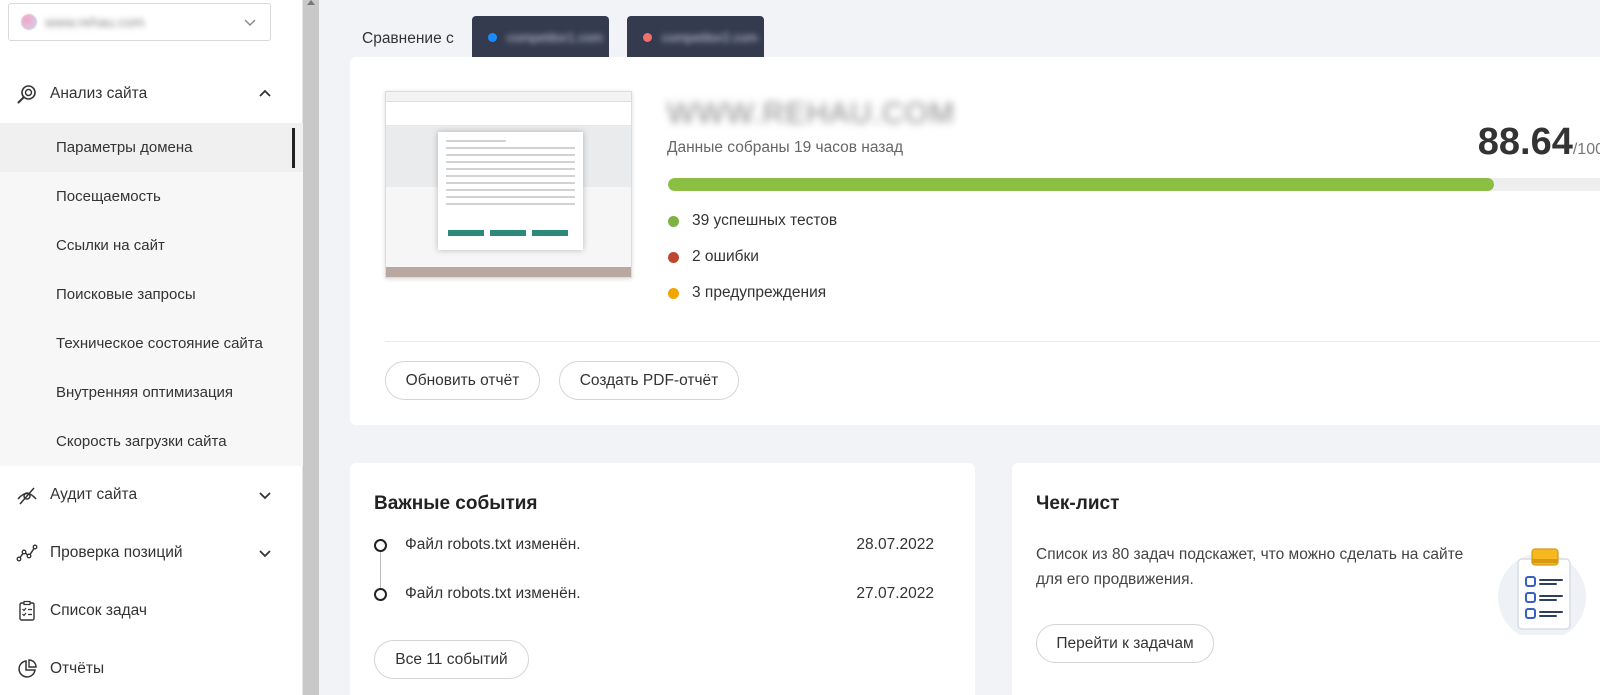 Image resolution: width=1600 pixels, height=695 pixels. Describe the element at coordinates (1525, 142) in the screenshot. I see `score-value: 88.64` at that location.